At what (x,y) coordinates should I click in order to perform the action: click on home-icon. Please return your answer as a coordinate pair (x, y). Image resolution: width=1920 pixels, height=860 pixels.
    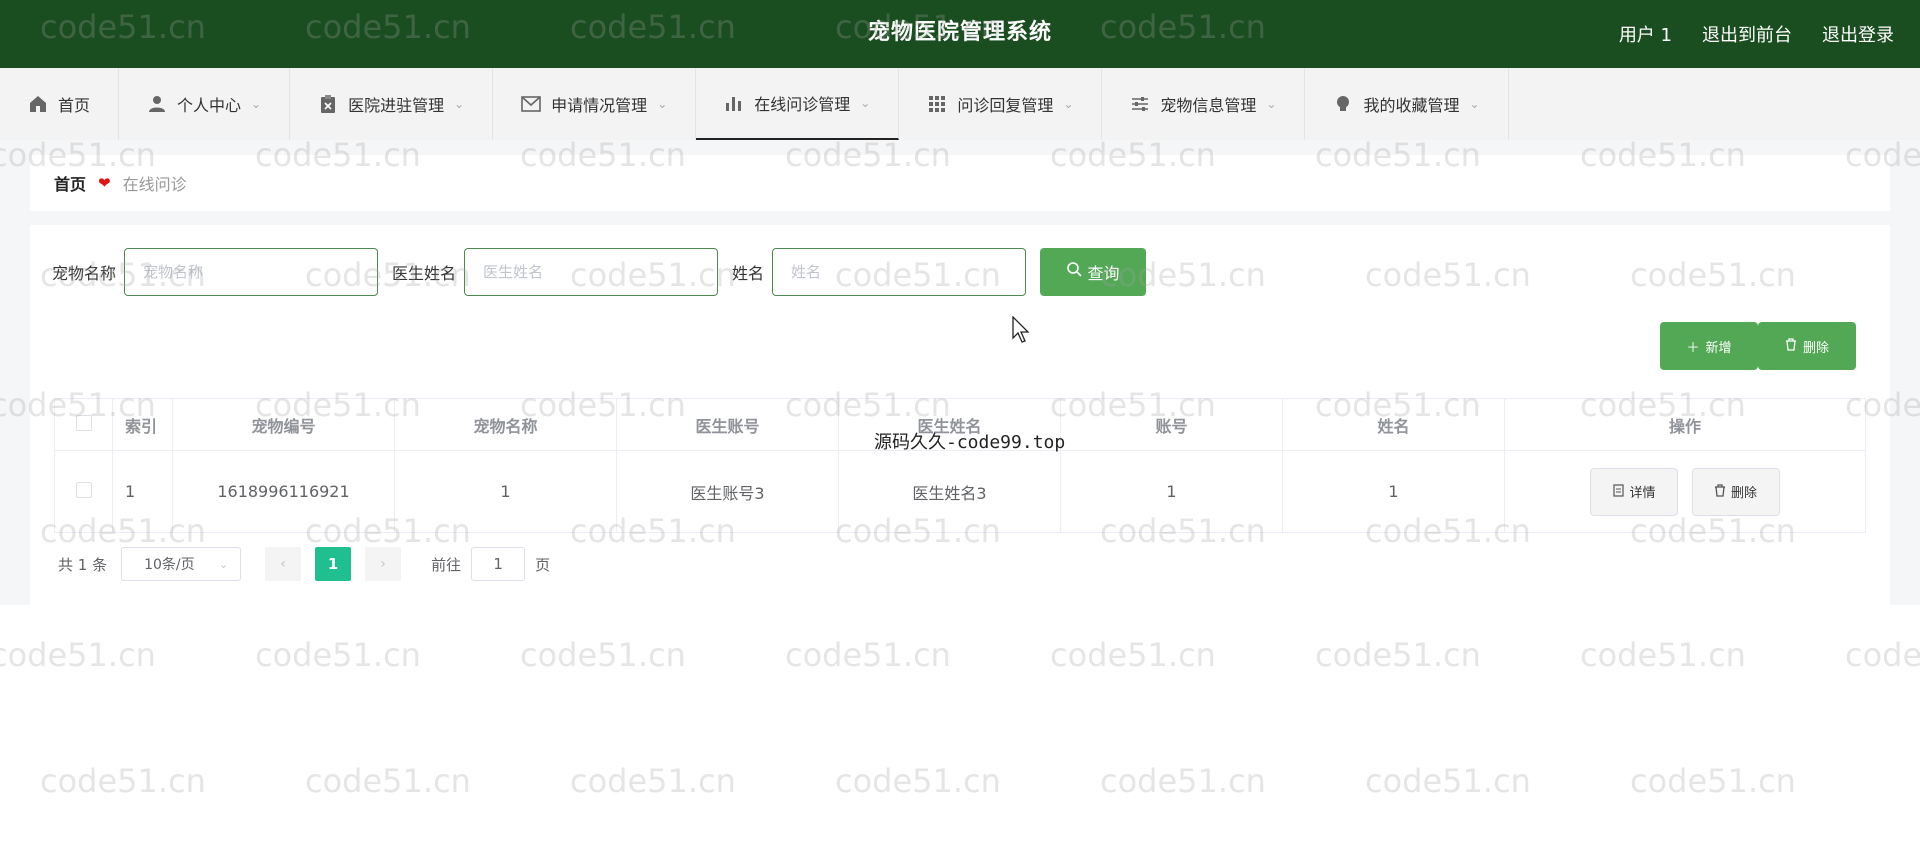
    Looking at the image, I should click on (38, 104).